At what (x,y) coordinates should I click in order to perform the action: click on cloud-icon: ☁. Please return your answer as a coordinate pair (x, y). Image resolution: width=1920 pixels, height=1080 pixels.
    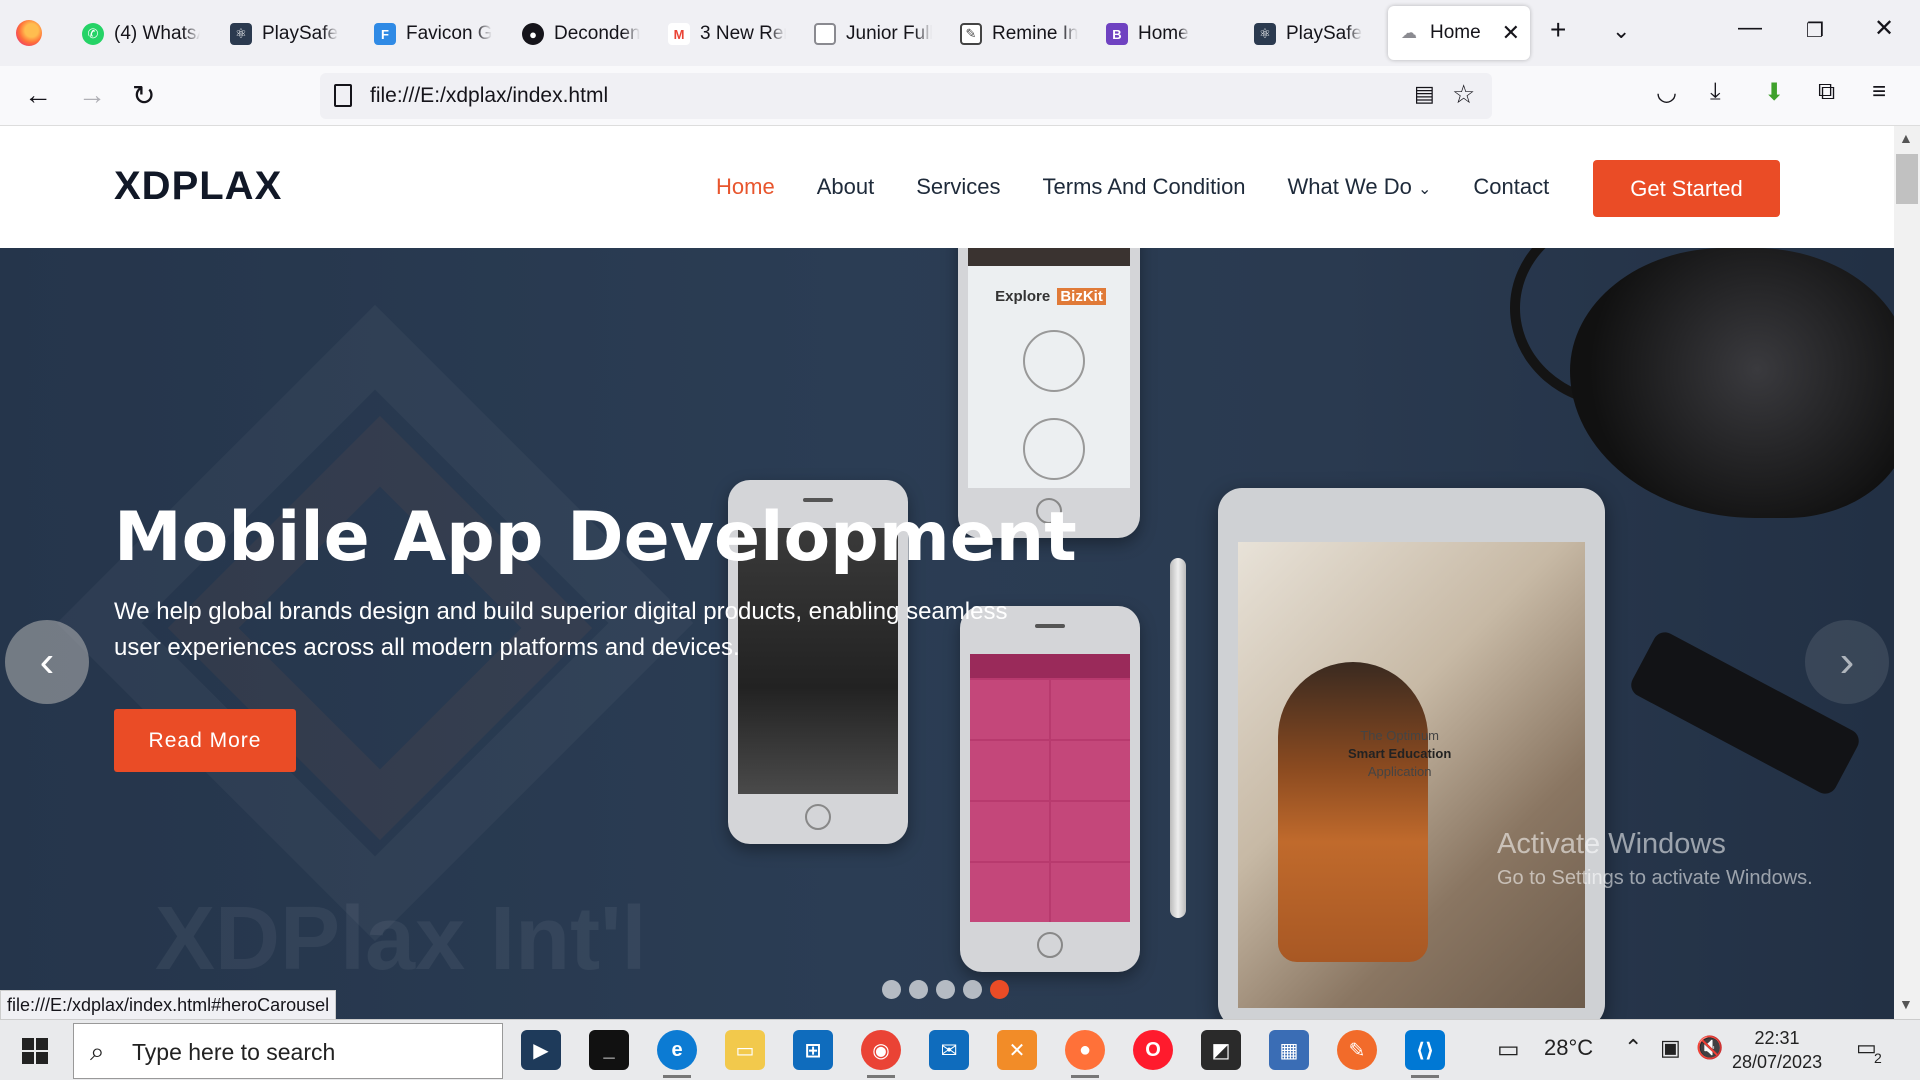
    Looking at the image, I should click on (1409, 33).